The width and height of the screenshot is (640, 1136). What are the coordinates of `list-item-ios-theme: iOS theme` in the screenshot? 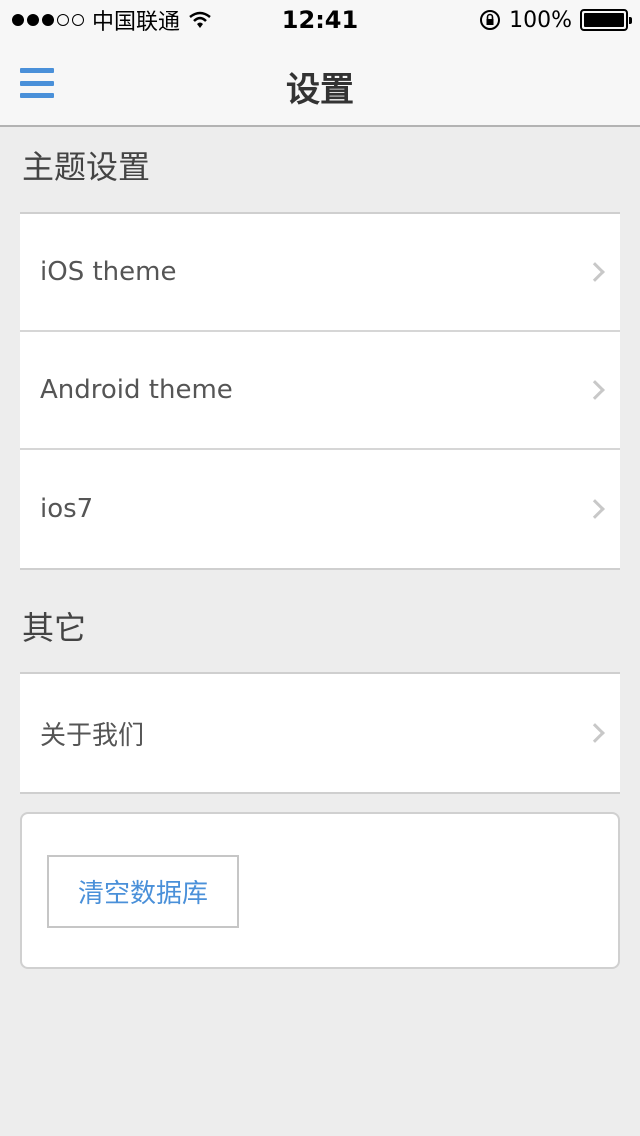 It's located at (320, 273).